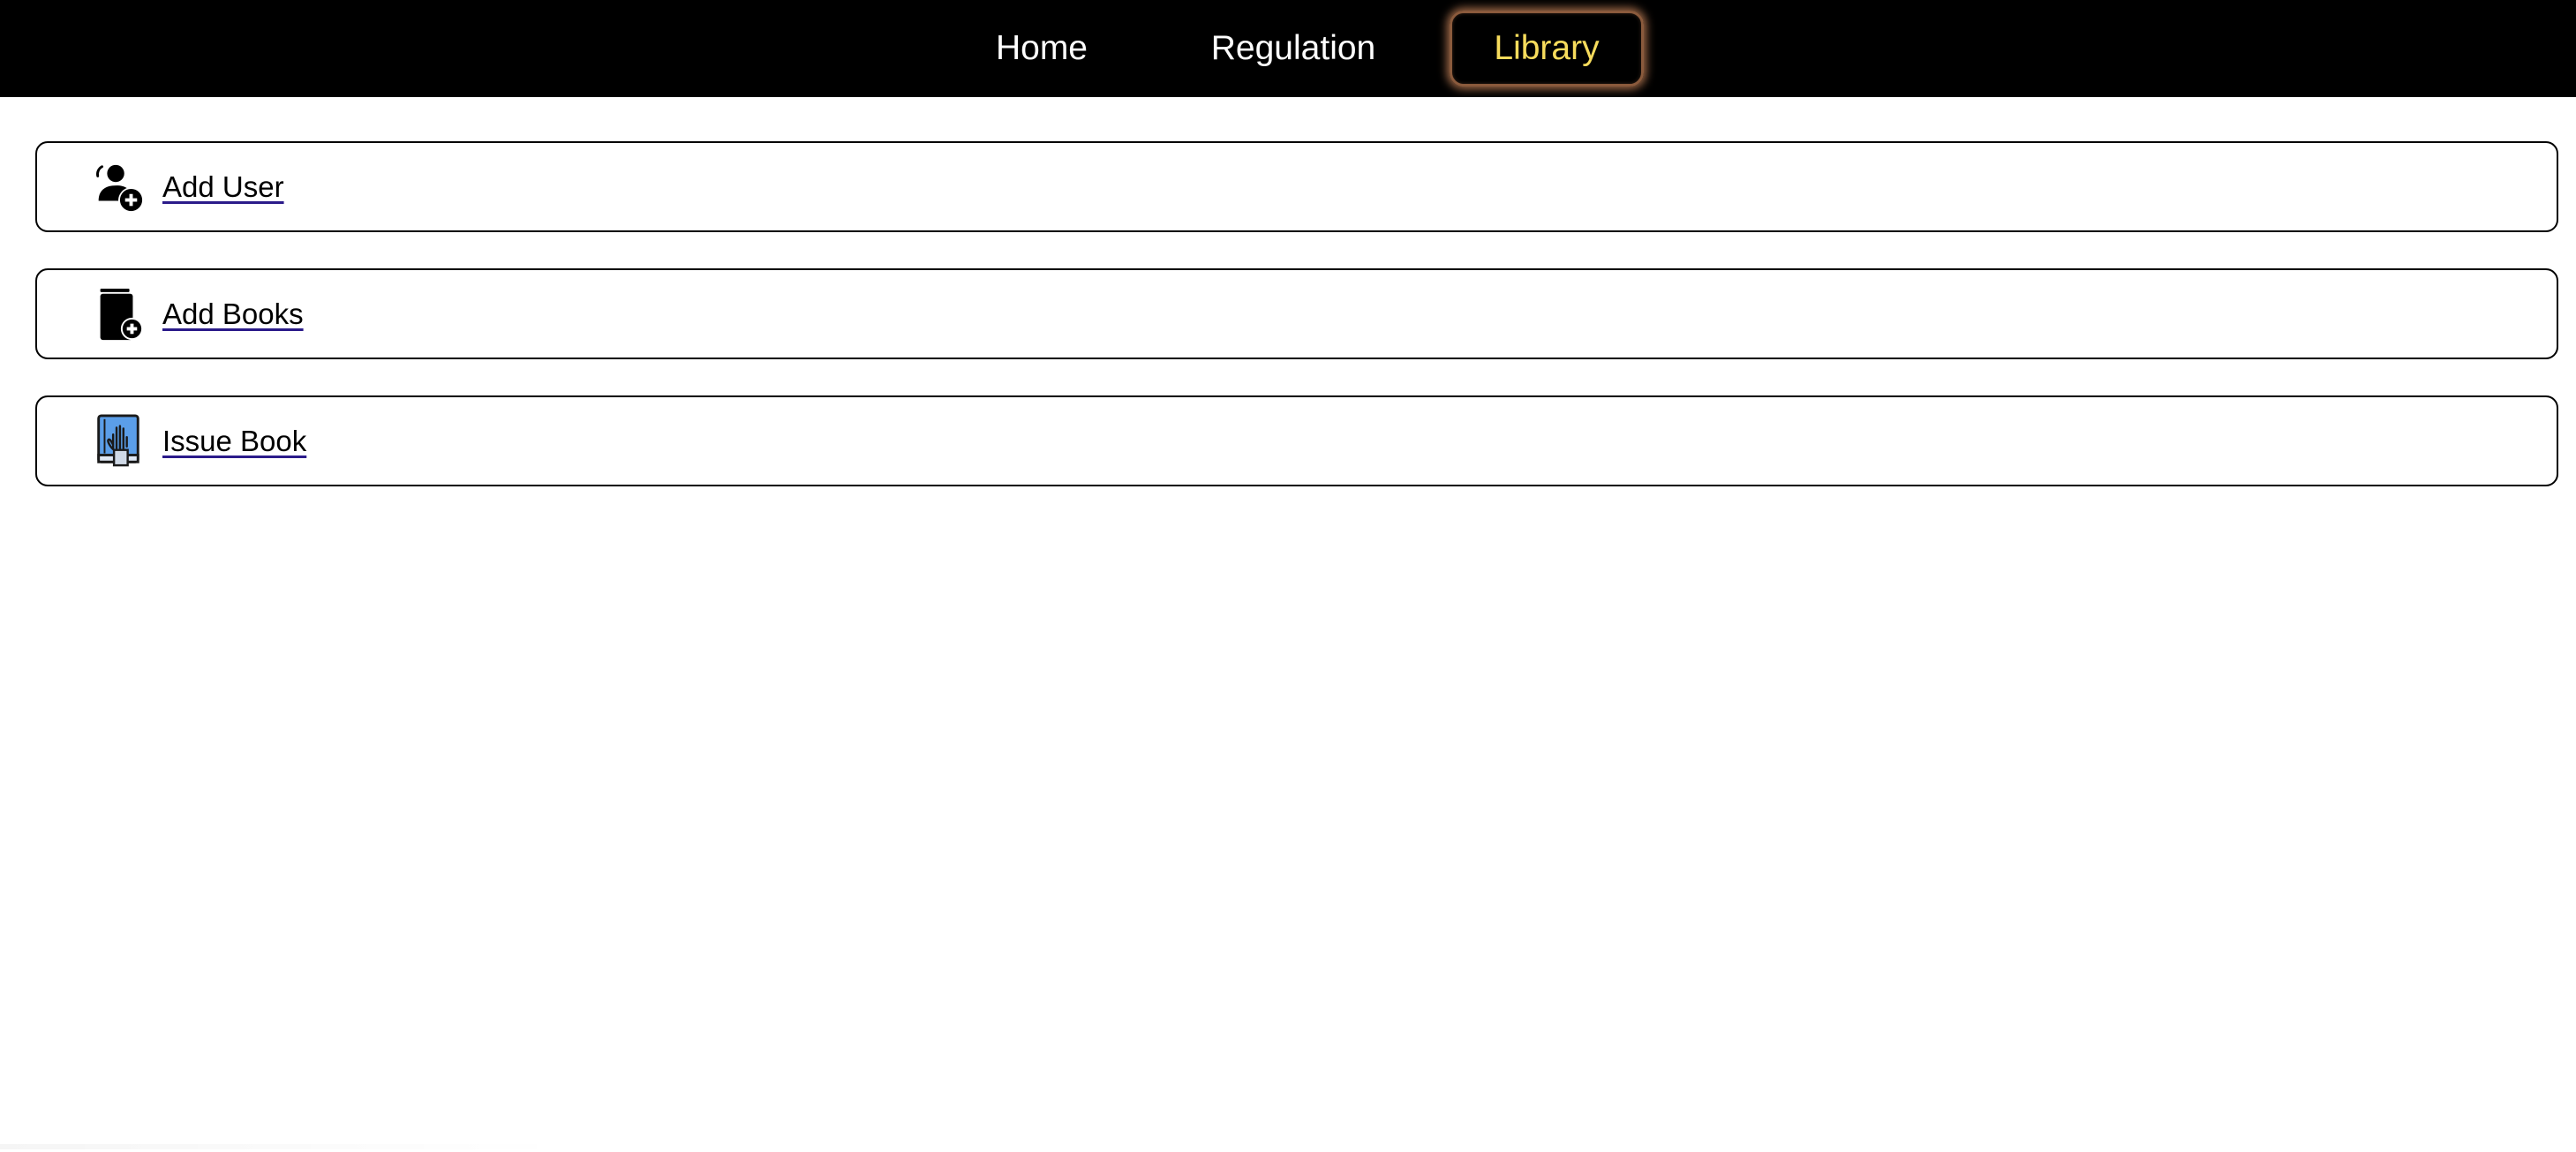 The image size is (2576, 1152). Describe the element at coordinates (223, 187) in the screenshot. I see `add-user-link: Add User` at that location.